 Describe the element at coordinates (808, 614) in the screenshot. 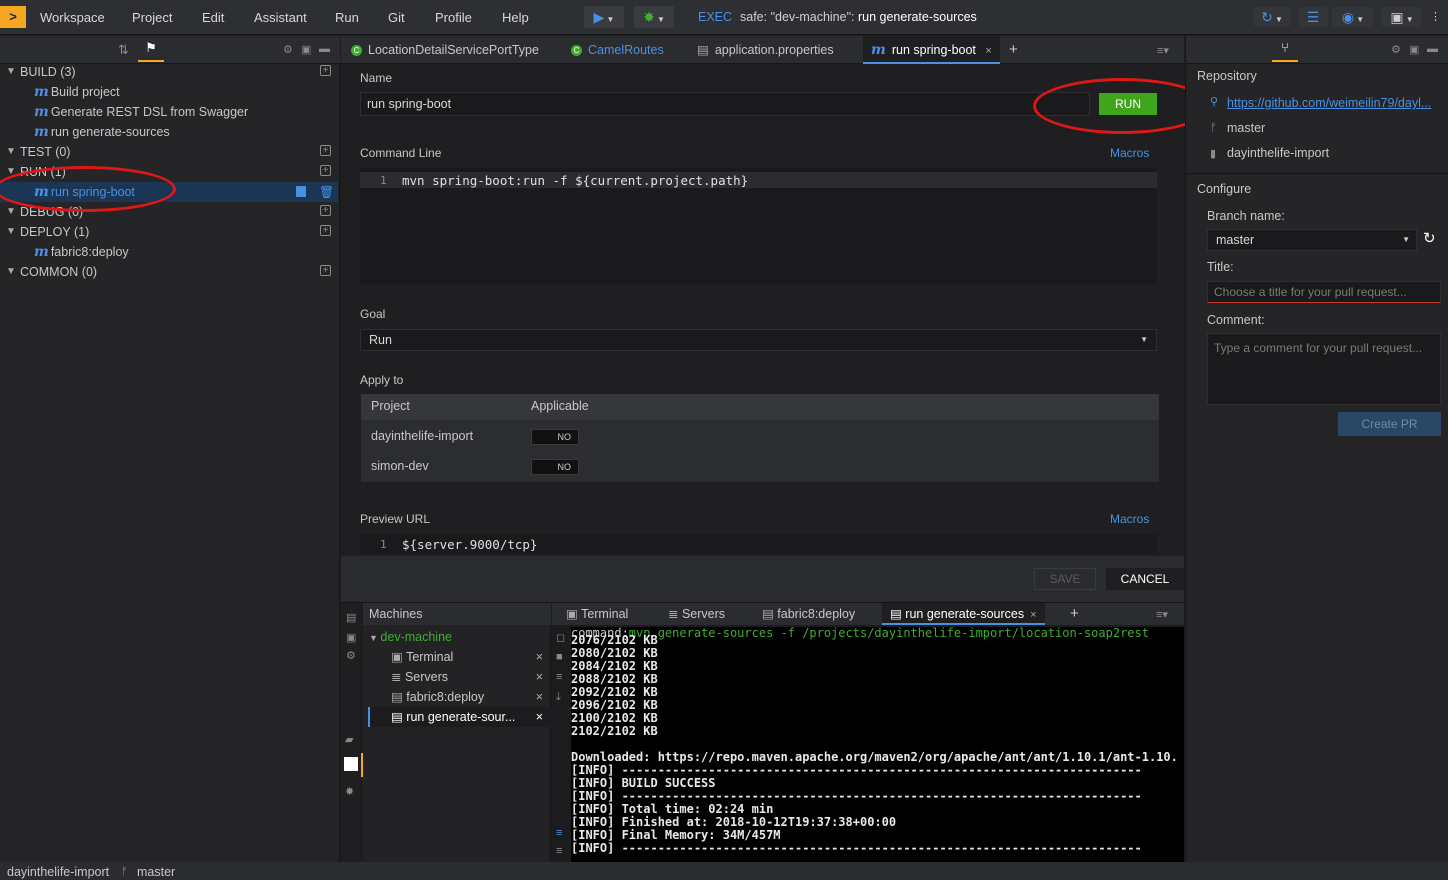

I see `tab-fabric8-deploy: ▤ fabric8:deploy` at that location.